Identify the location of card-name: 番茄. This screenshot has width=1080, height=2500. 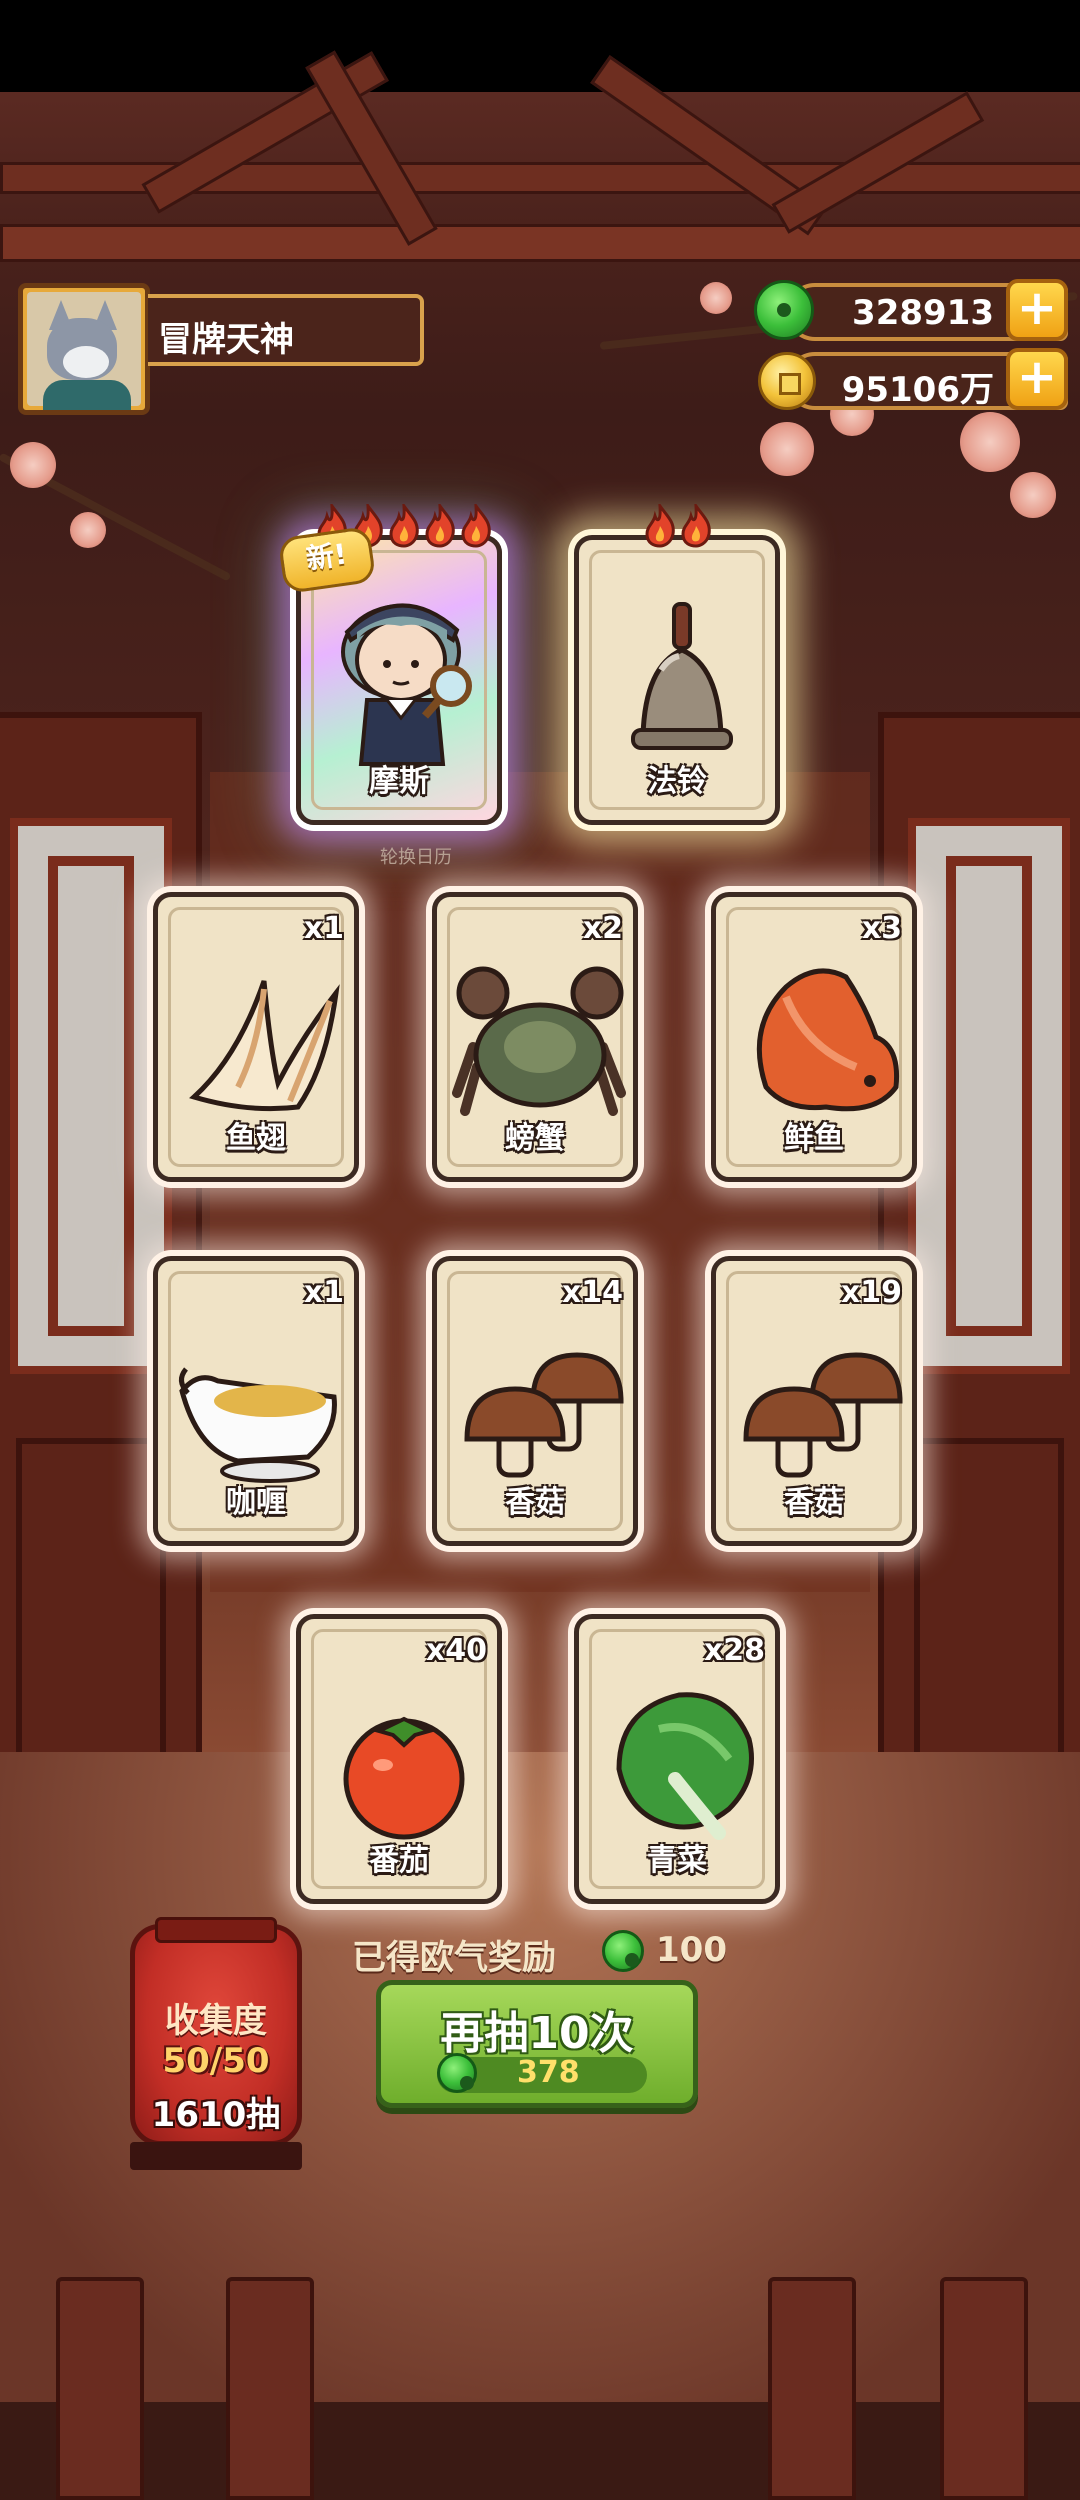
(399, 1860).